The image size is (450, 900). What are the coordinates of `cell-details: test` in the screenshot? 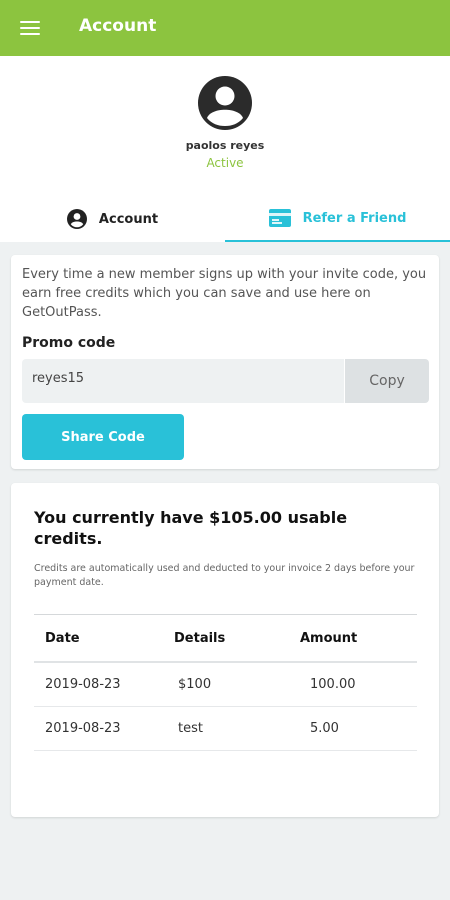 It's located at (190, 728).